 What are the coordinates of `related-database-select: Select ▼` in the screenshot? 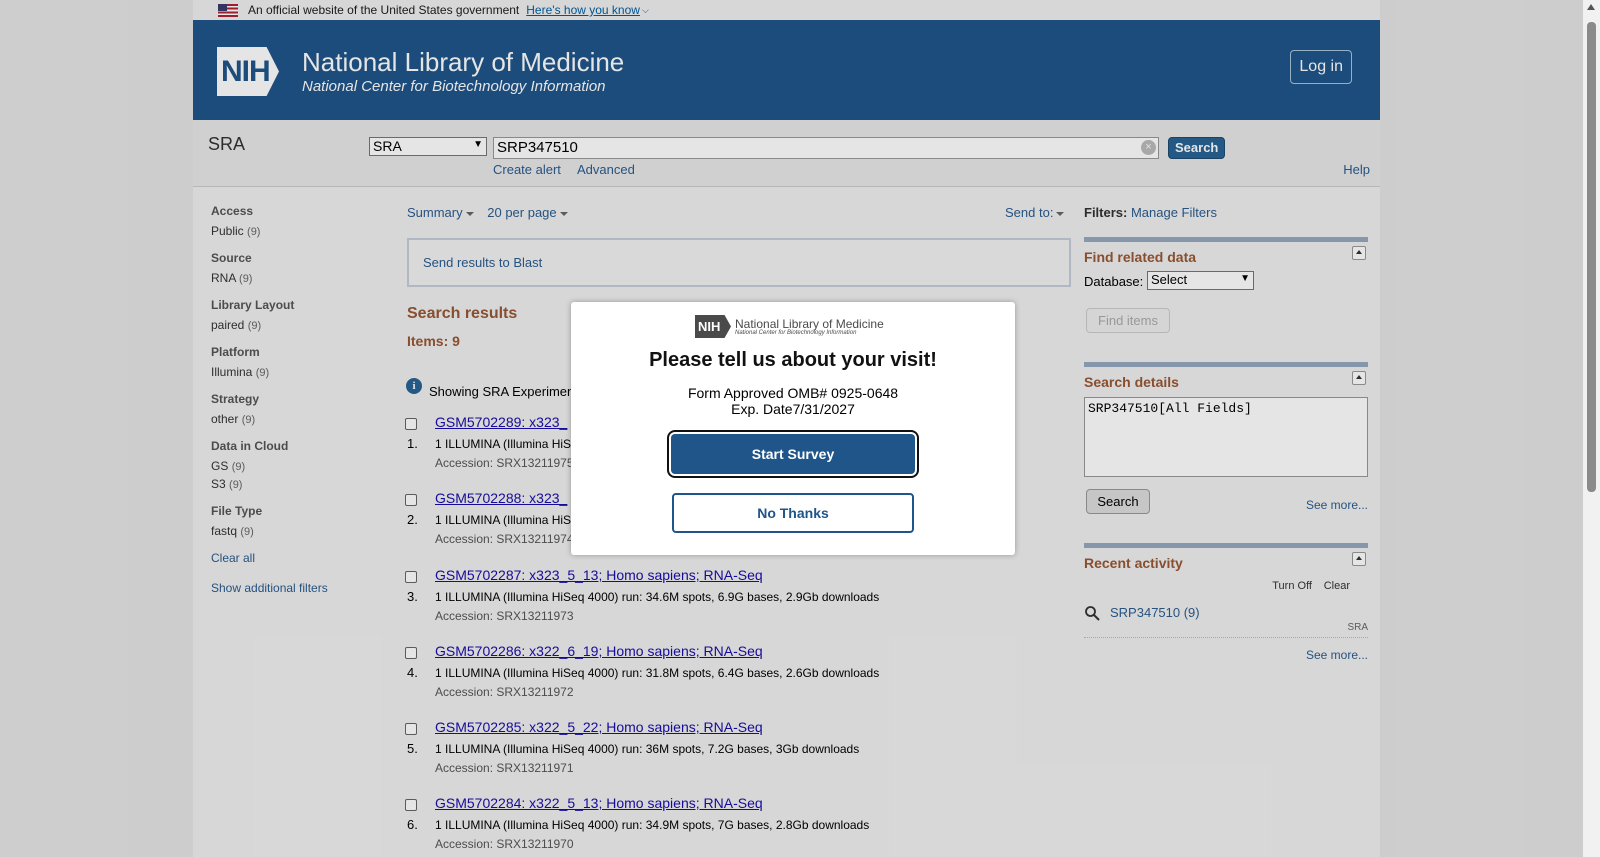 It's located at (1200, 280).